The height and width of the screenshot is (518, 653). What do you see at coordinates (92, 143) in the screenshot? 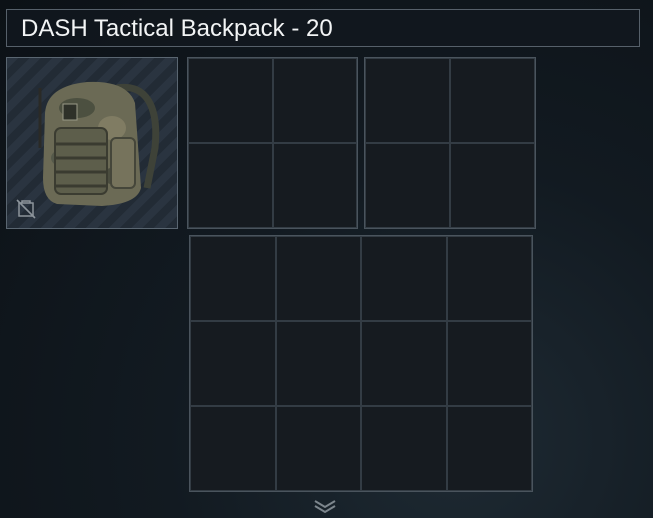
I see `backpack-item-slot` at bounding box center [92, 143].